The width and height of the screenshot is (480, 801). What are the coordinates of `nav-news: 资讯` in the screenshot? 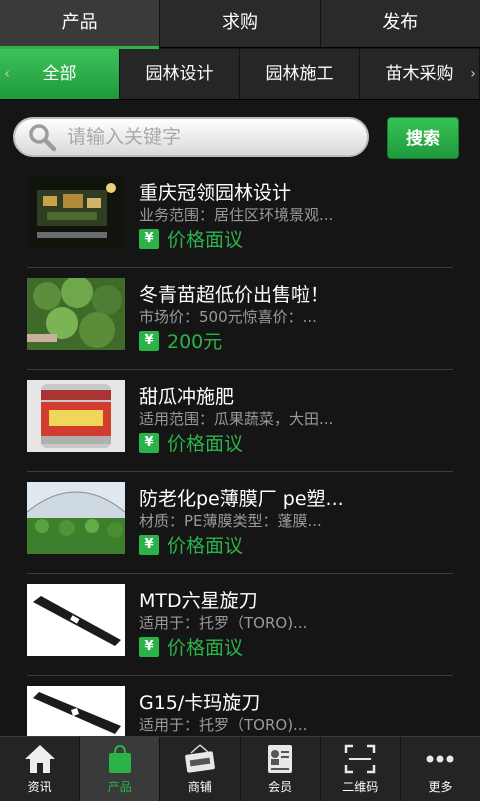 It's located at (40, 769).